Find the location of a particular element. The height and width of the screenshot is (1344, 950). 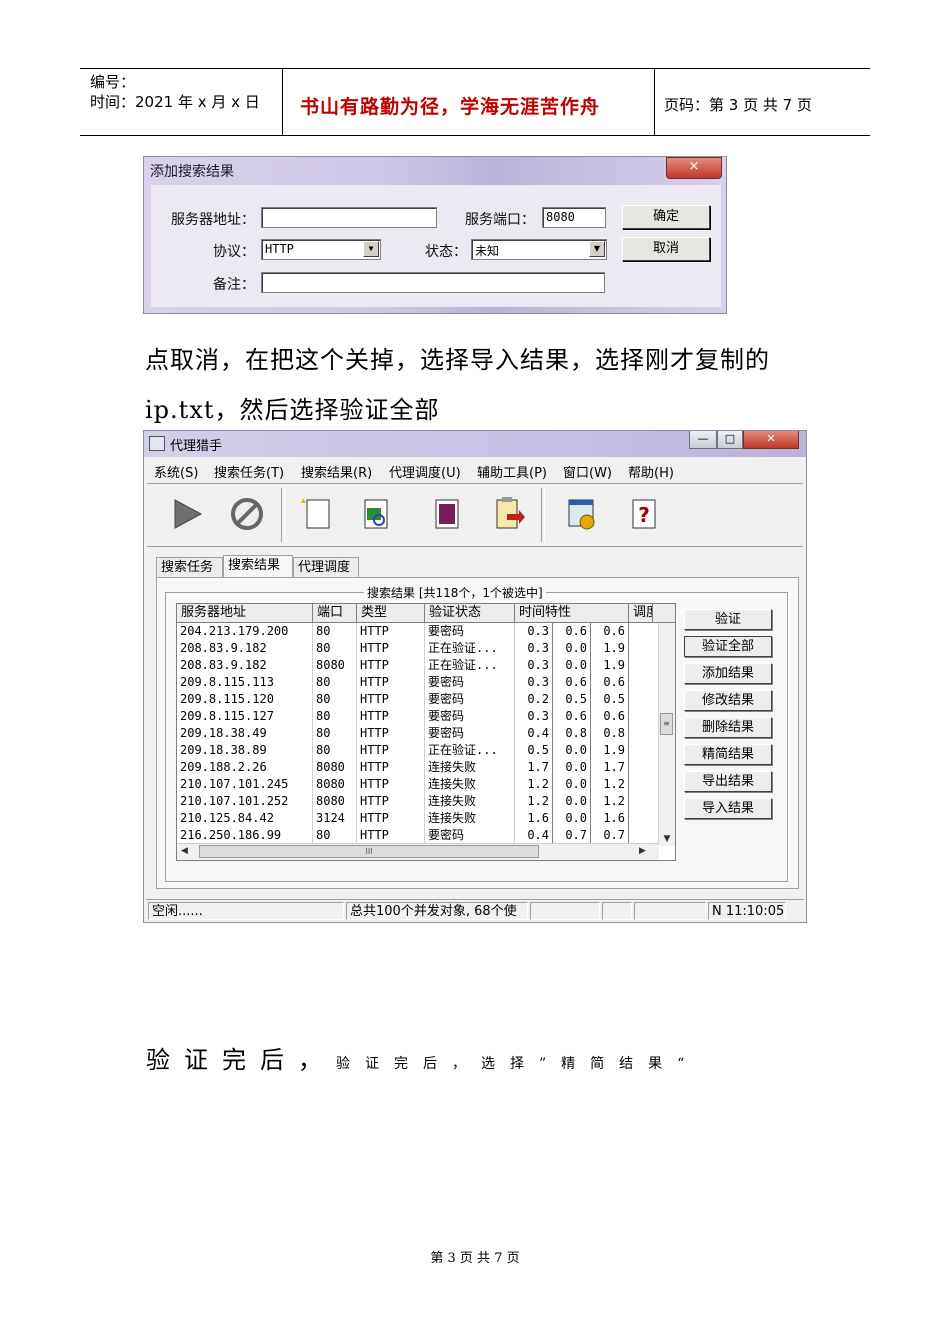

table-row: 209.8.115.120 80 HTTP 要密码 0.2 0.5 0.5 is located at coordinates (415, 699).